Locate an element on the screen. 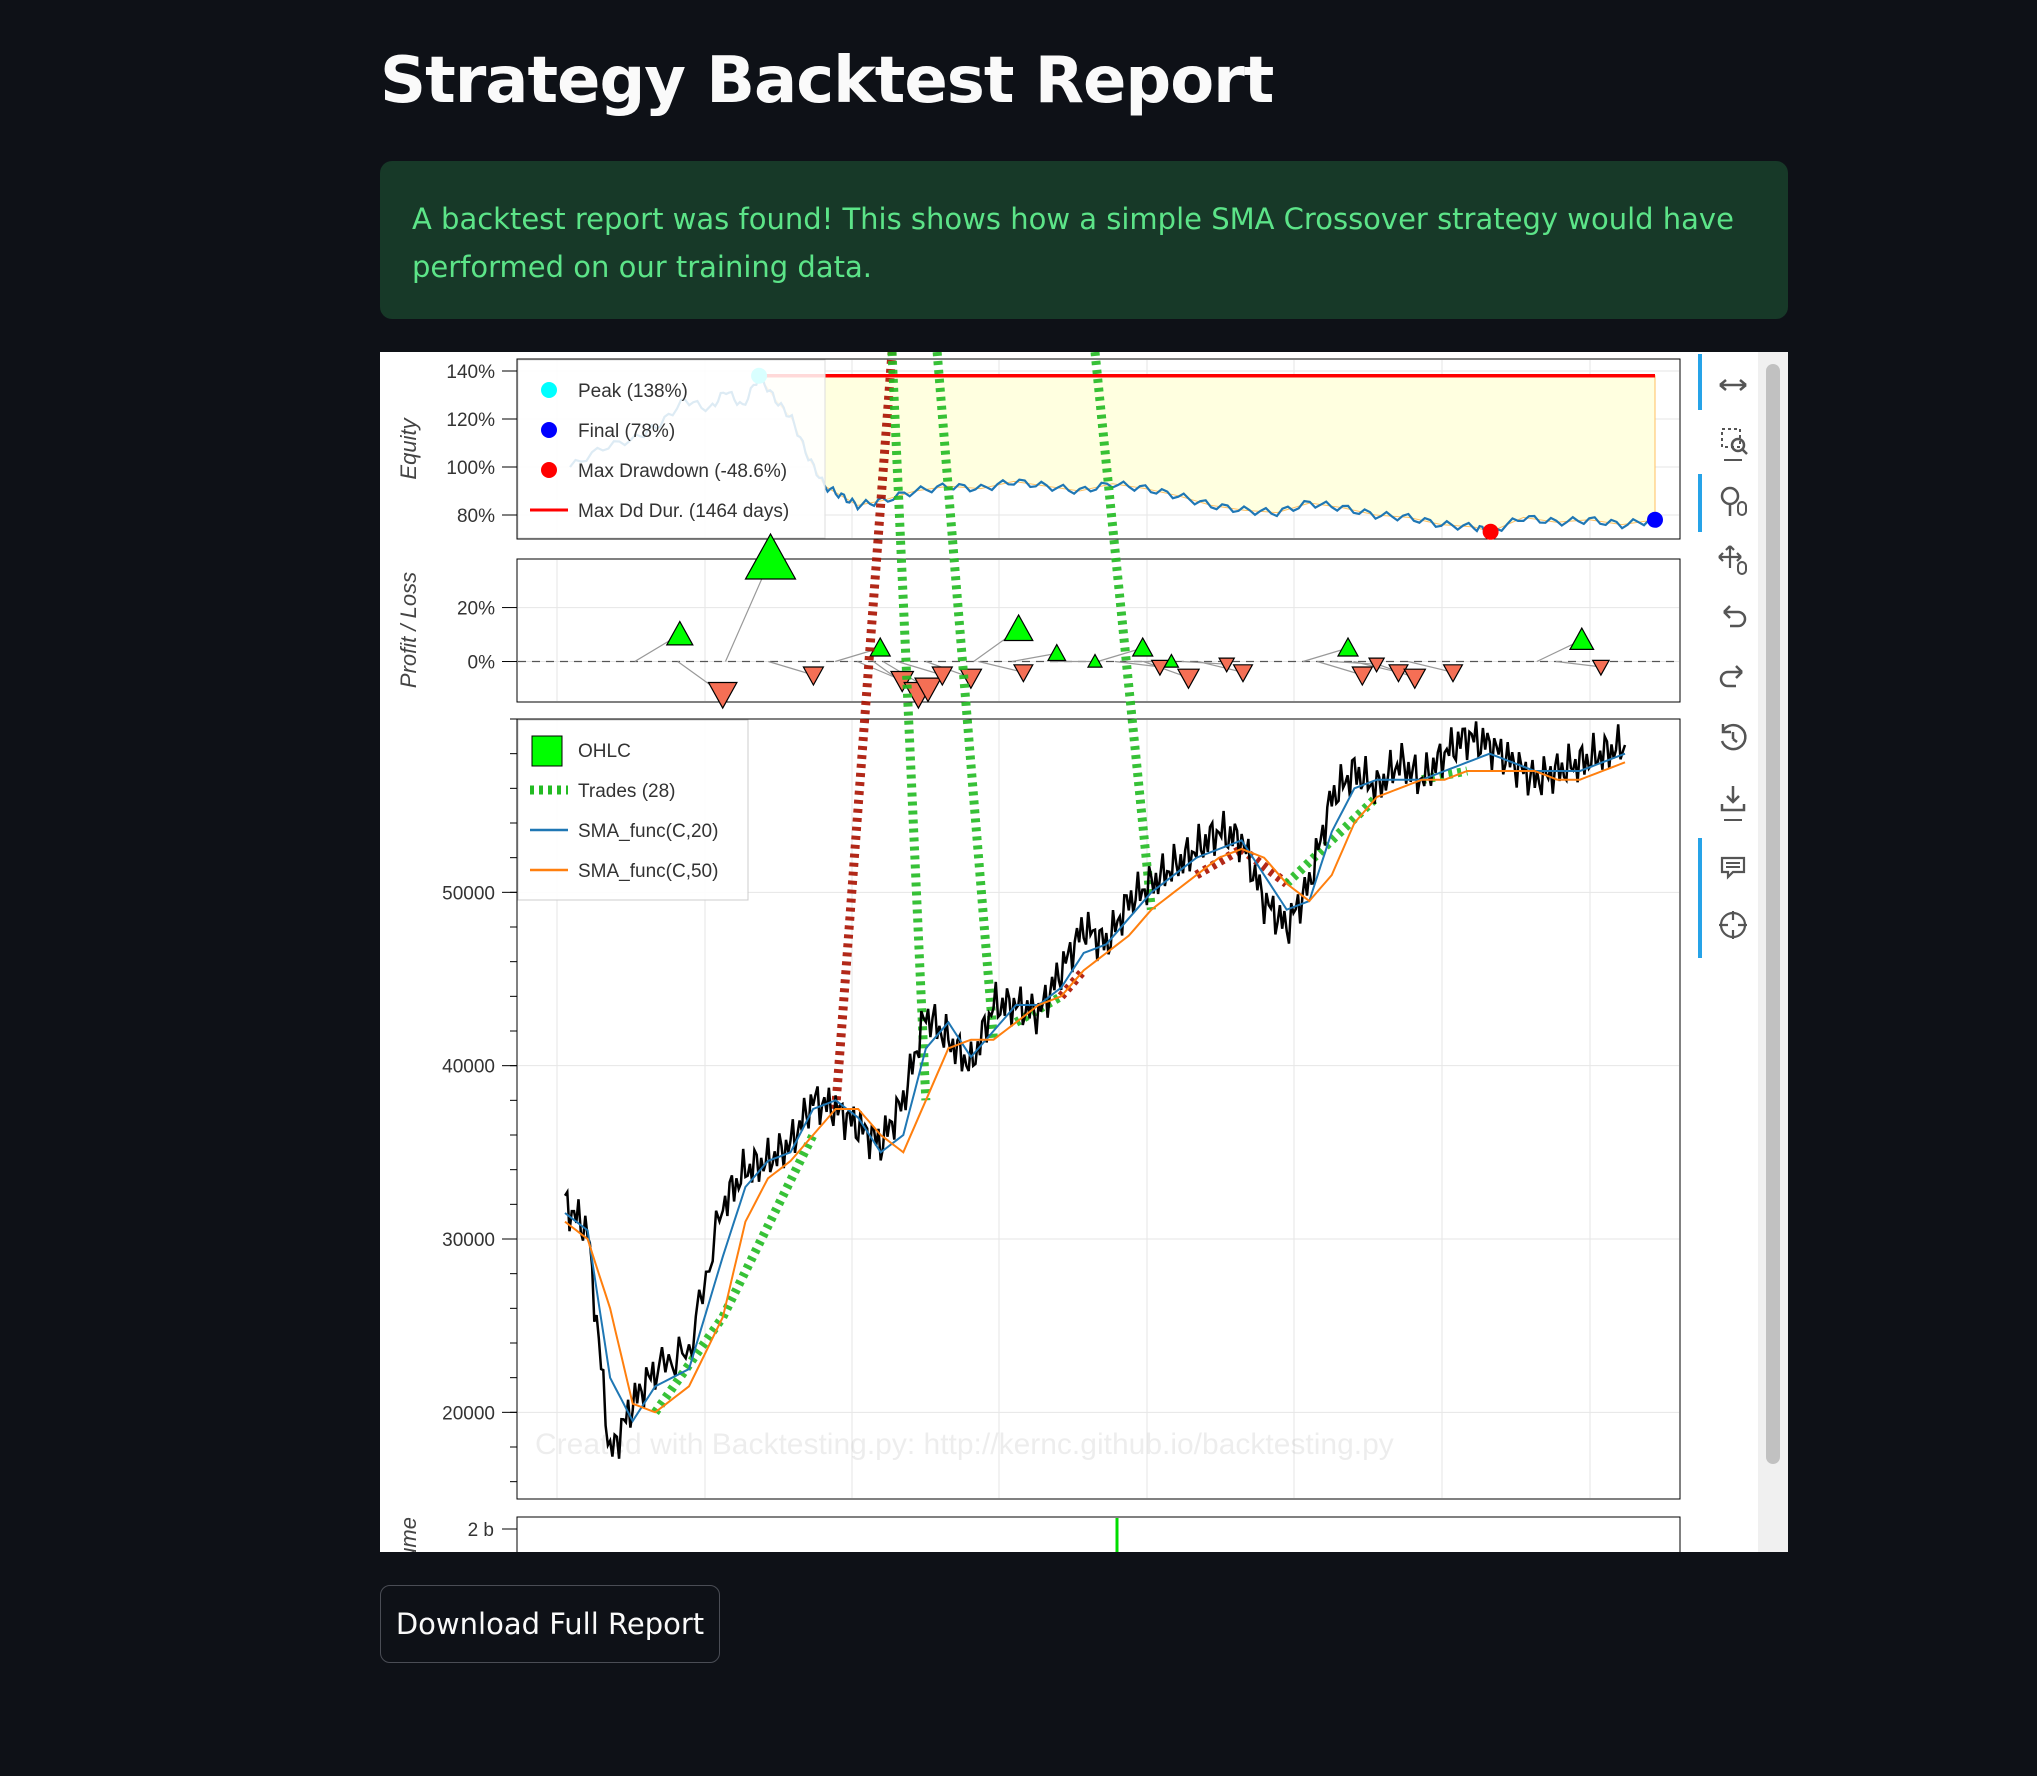 The width and height of the screenshot is (2037, 1776). volume-axis-label: Volume is located at coordinates (408, 1534).